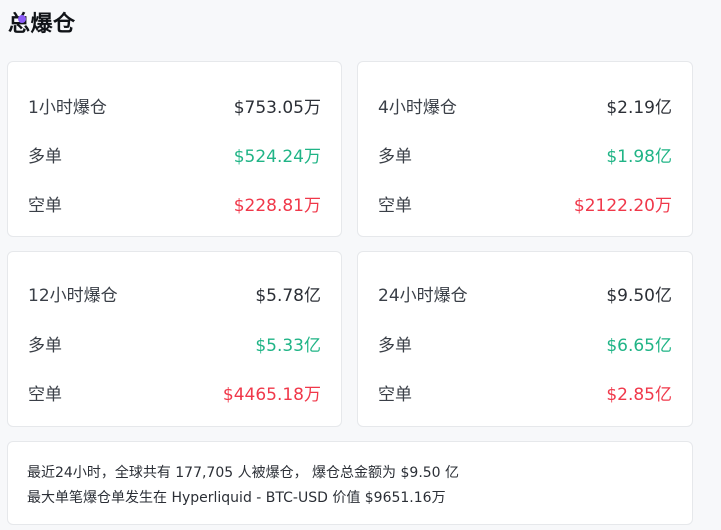 The width and height of the screenshot is (721, 530). Describe the element at coordinates (417, 107) in the screenshot. I see `period-label: 4小时爆仓` at that location.